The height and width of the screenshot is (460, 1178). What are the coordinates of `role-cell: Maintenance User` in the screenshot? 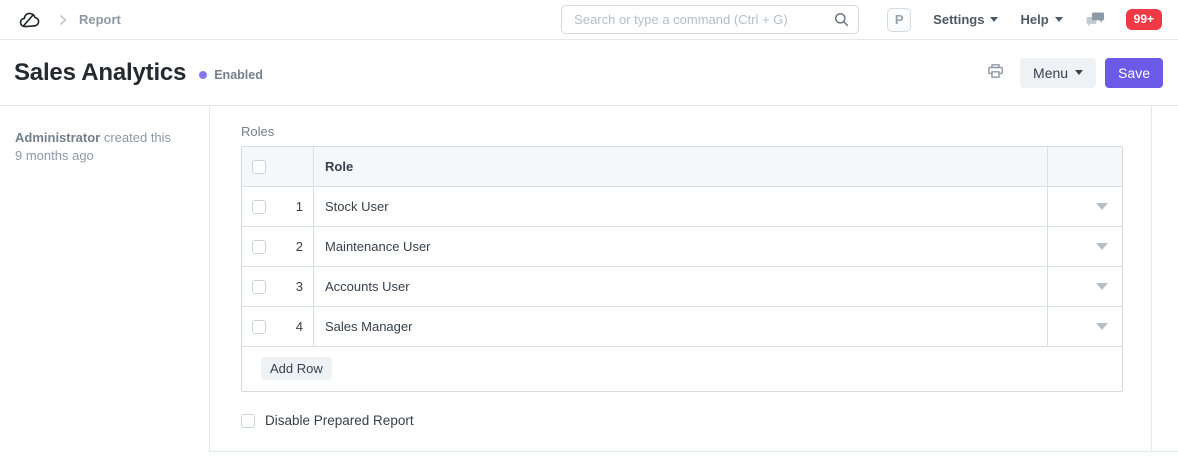 It's located at (681, 246).